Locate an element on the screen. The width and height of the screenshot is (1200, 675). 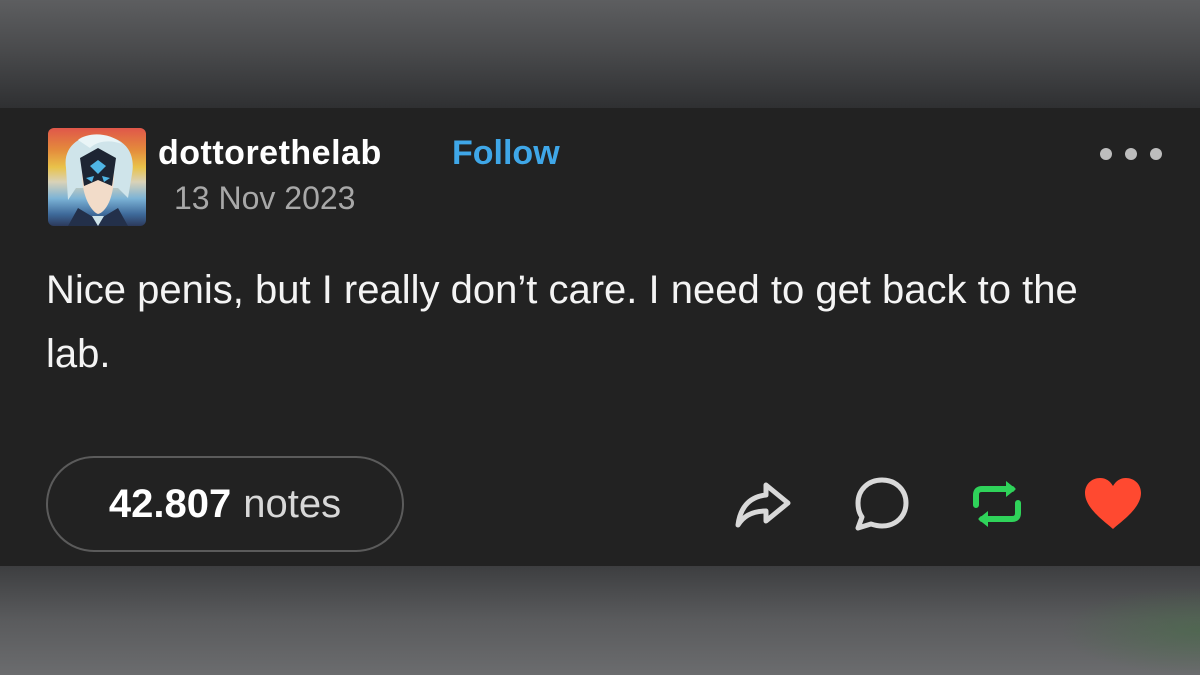
like-button is located at coordinates (1113, 504).